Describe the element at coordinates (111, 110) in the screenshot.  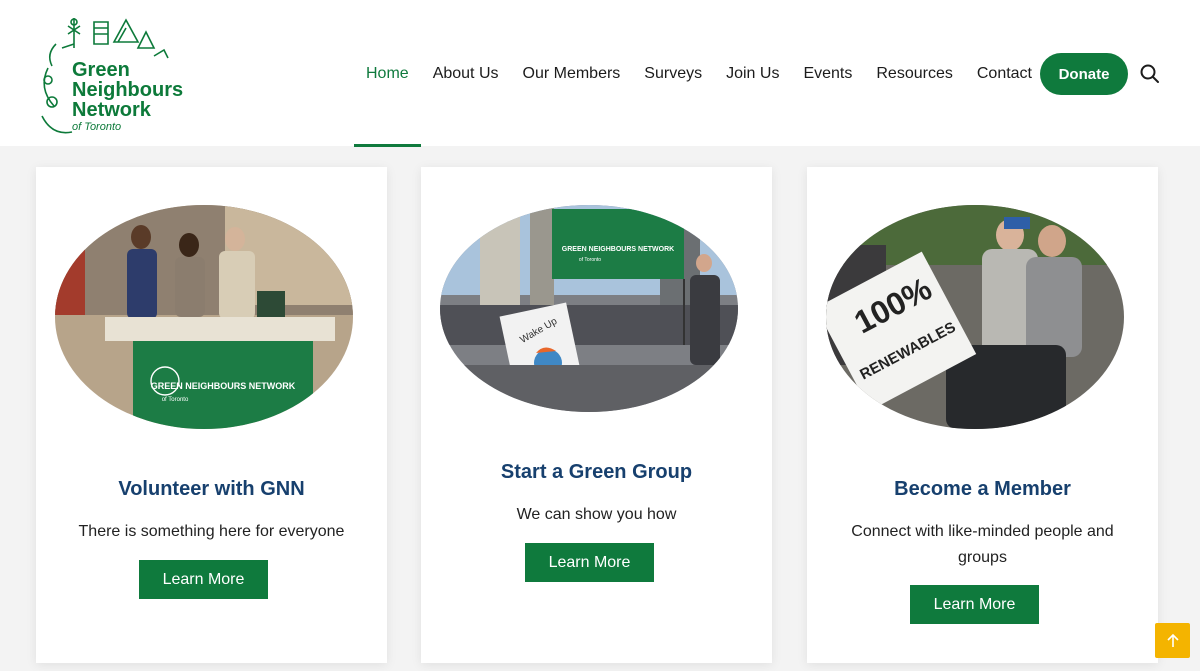
I see `logo-line-3: Network` at that location.